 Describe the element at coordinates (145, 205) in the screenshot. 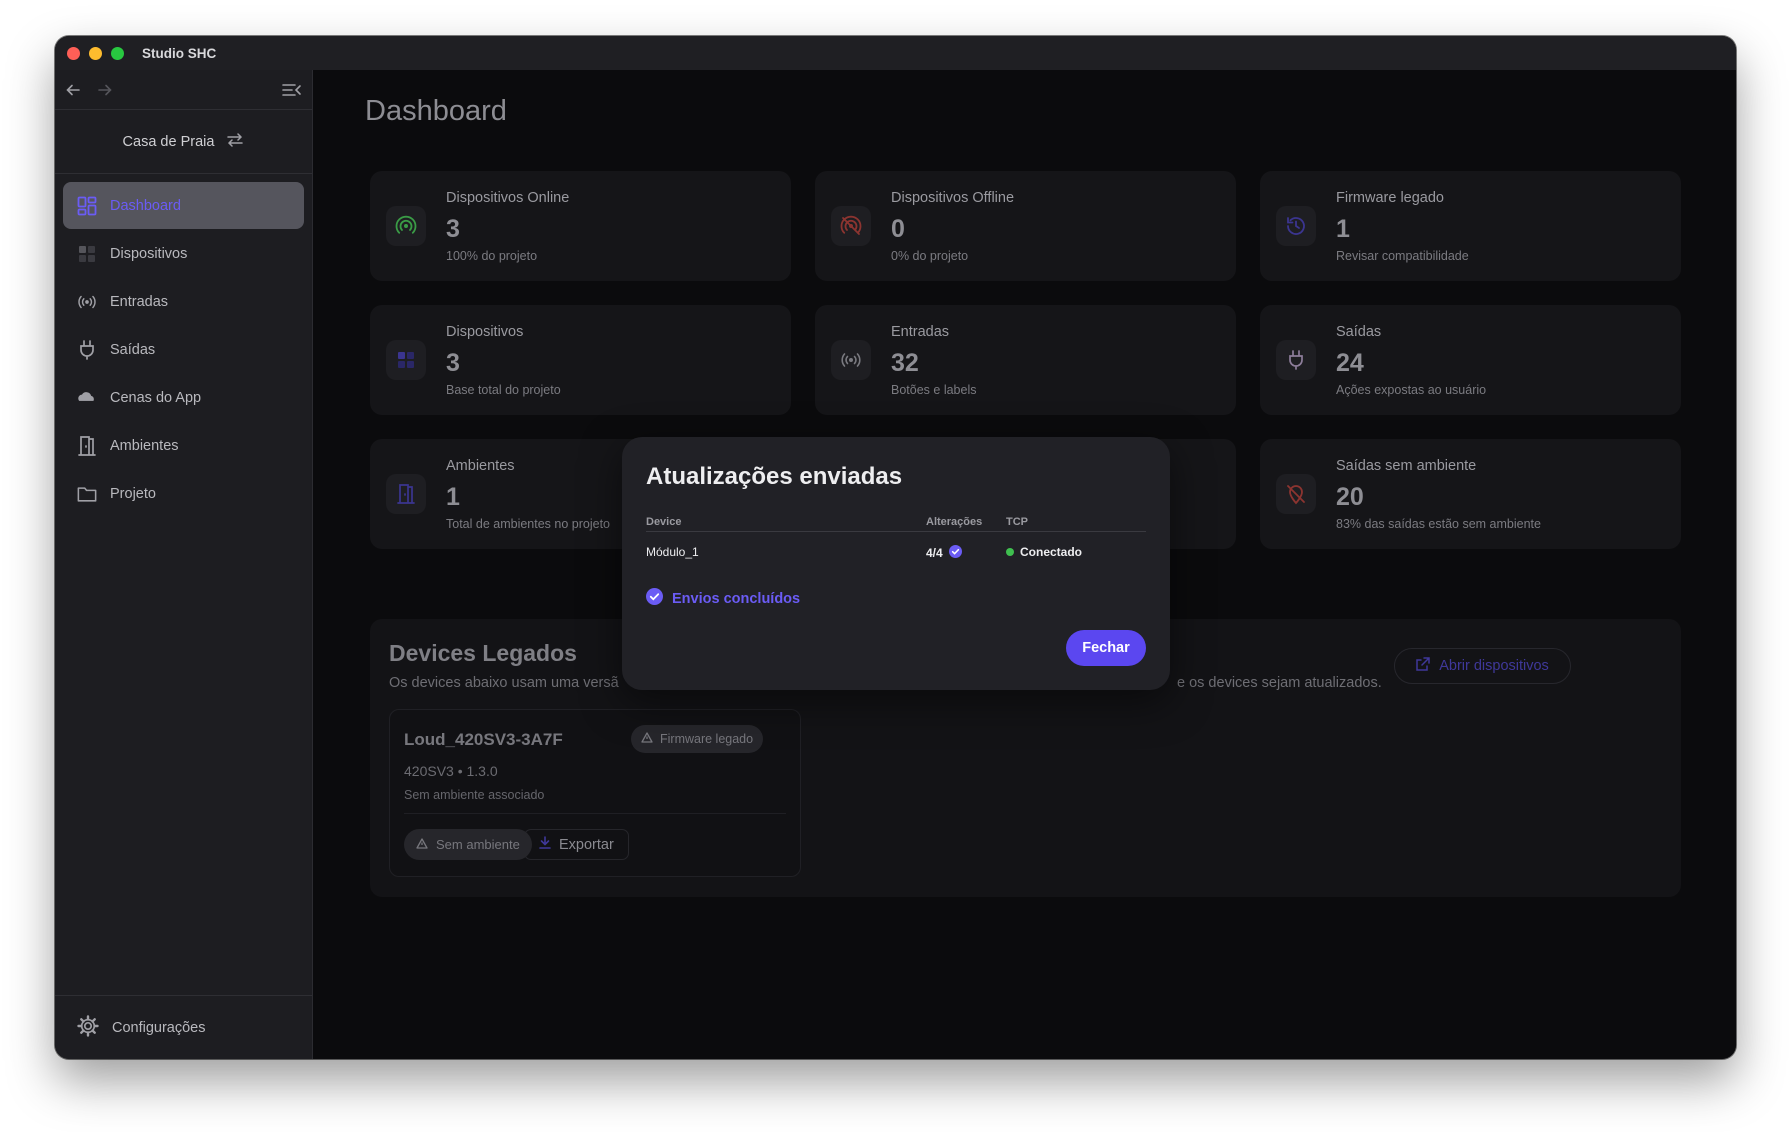

I see `sidebar-item-label: Dashboard` at that location.